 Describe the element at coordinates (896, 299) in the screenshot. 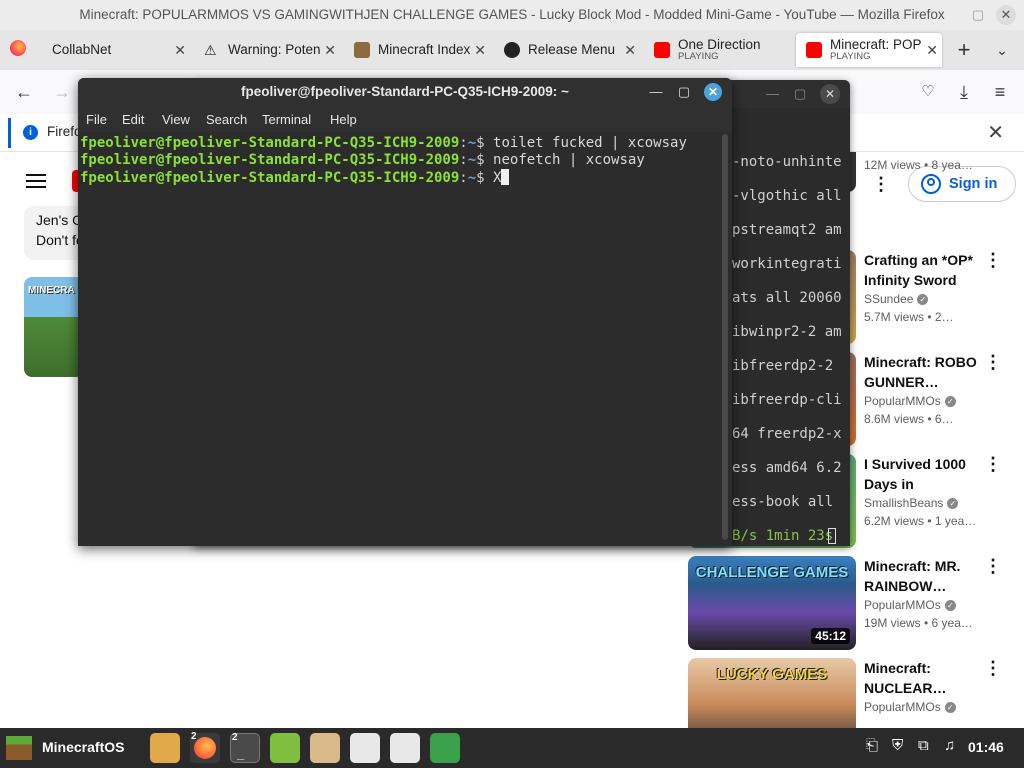

I see `channel-name: SSundee ✓` at that location.